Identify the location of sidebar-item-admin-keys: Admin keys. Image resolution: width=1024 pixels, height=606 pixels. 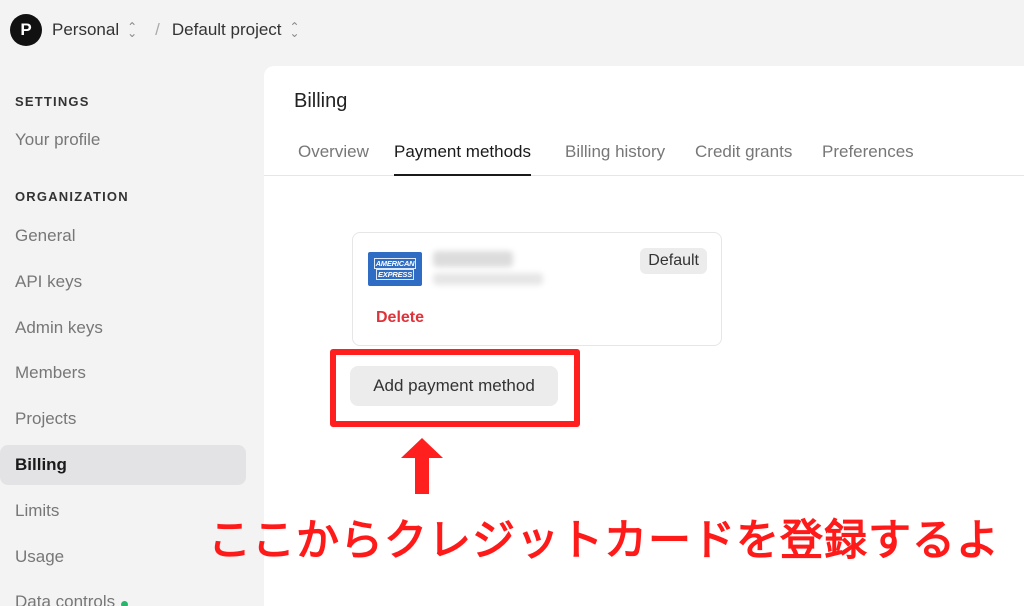
(123, 328).